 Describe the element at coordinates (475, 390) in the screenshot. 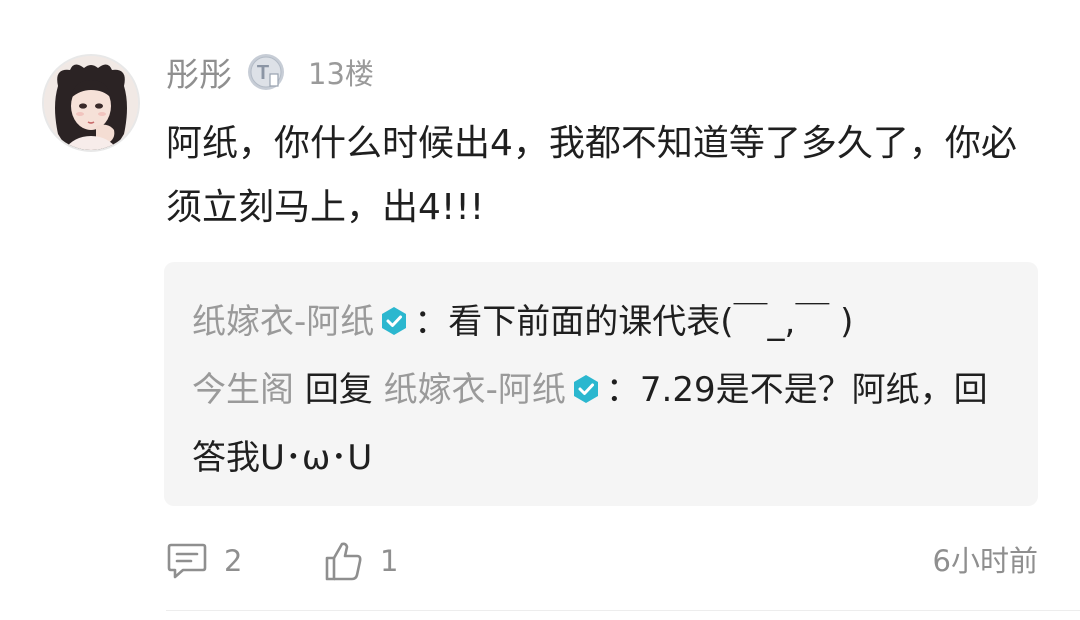

I see `reply-to-author: 纸嫁衣-阿纸` at that location.